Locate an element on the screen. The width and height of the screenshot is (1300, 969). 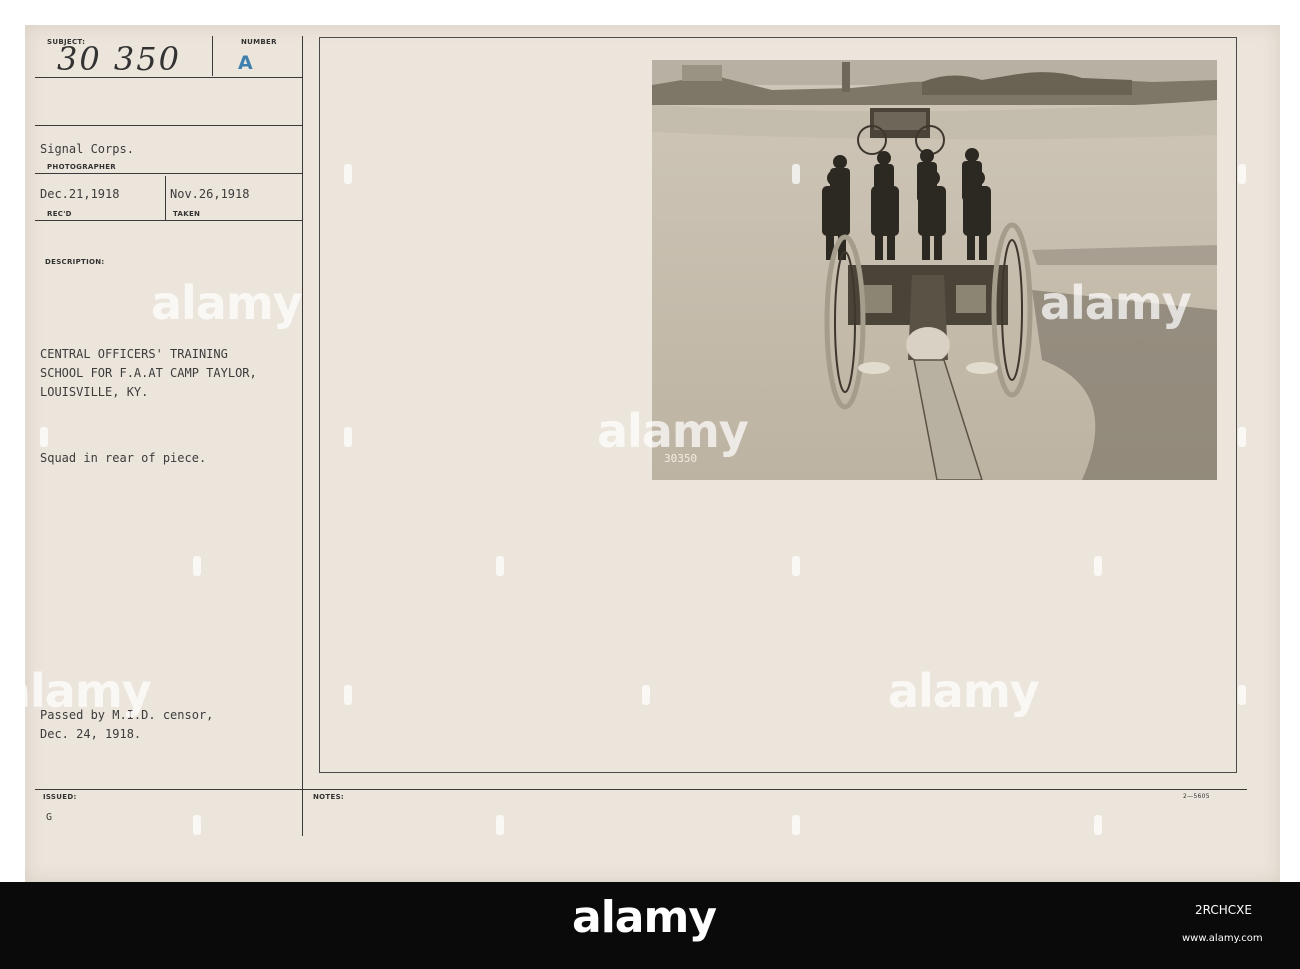
photographer-label: PHOTOGRAPHER is located at coordinates (81, 167).